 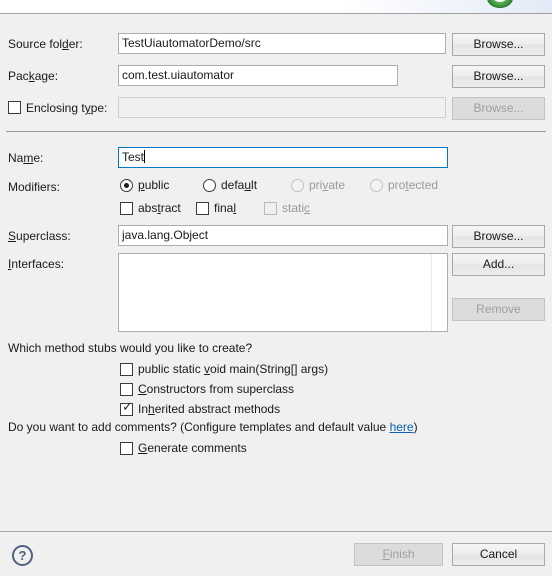 What do you see at coordinates (34, 187) in the screenshot?
I see `modifiers-label: Modifiers:` at bounding box center [34, 187].